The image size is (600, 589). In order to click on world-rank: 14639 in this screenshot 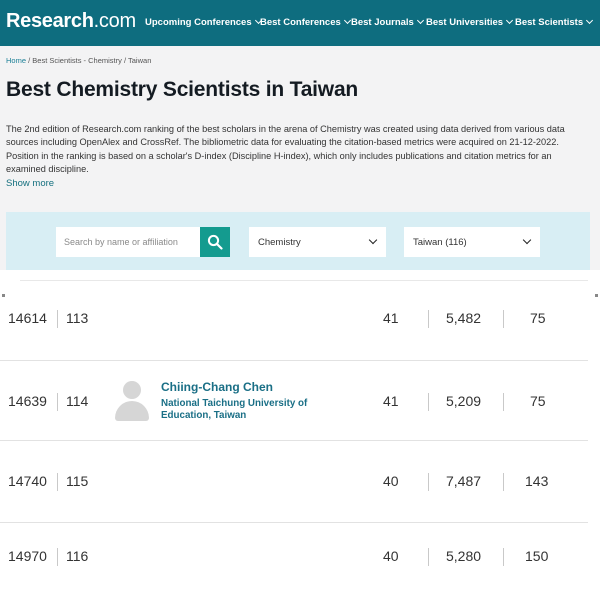, I will do `click(27, 401)`.